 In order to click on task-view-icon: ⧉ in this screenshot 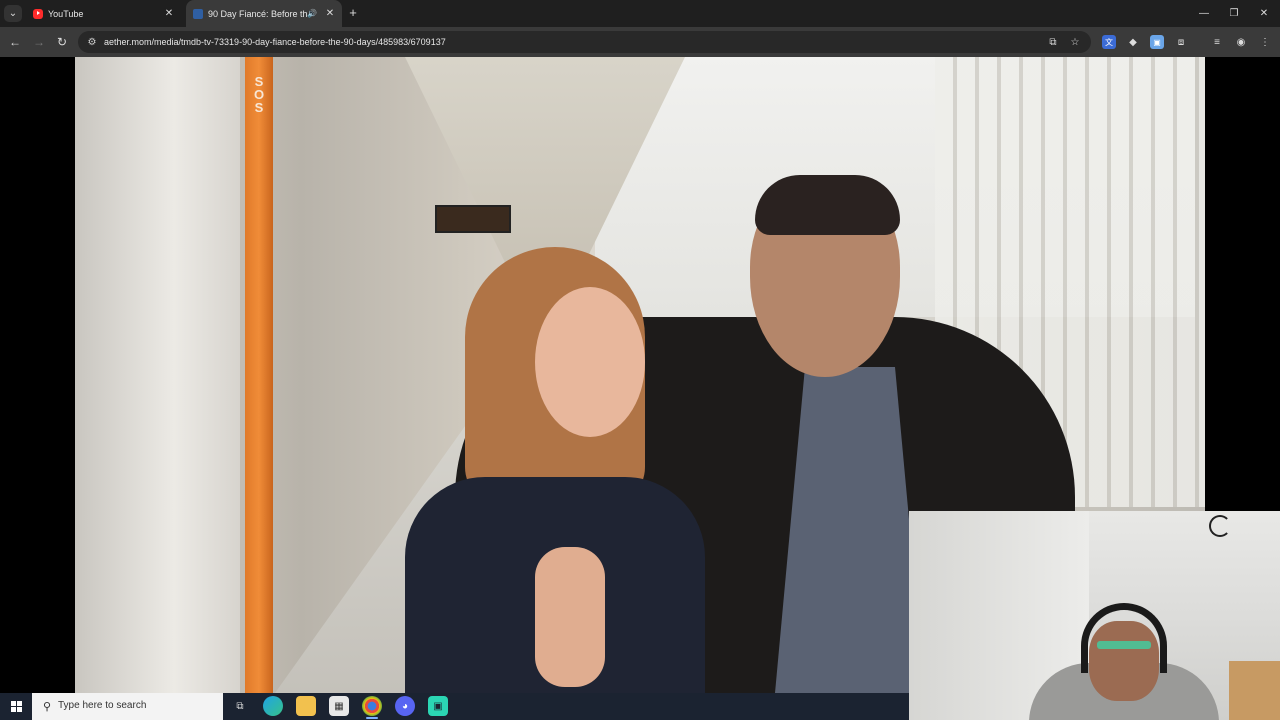, I will do `click(240, 706)`.